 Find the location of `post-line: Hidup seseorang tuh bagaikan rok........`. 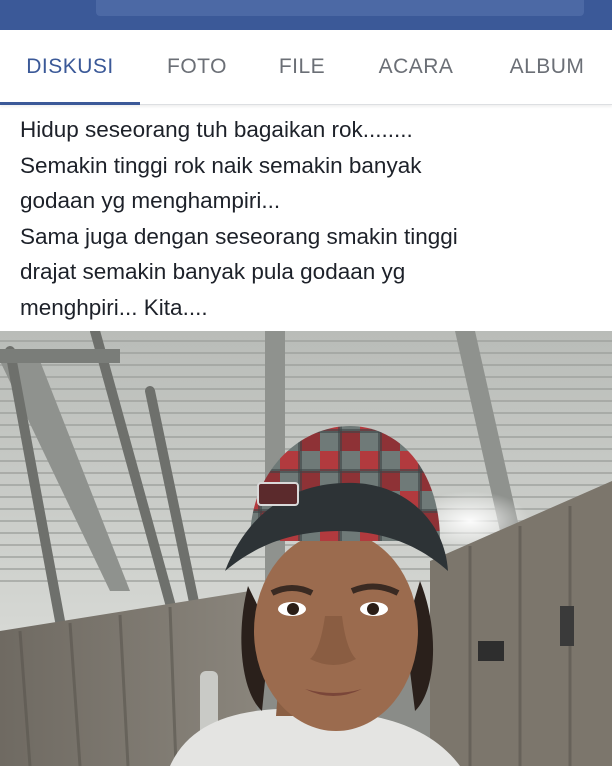

post-line: Hidup seseorang tuh bagaikan rok........ is located at coordinates (216, 129).